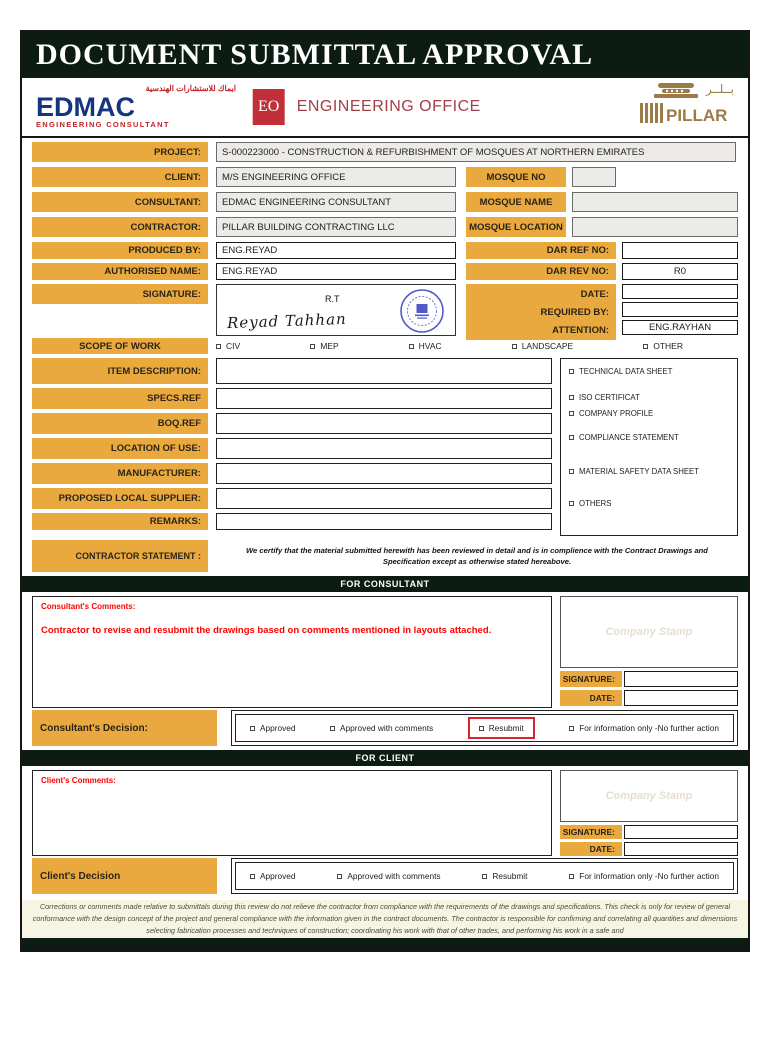  What do you see at coordinates (680, 250) in the screenshot?
I see `dar-ref-no-field` at bounding box center [680, 250].